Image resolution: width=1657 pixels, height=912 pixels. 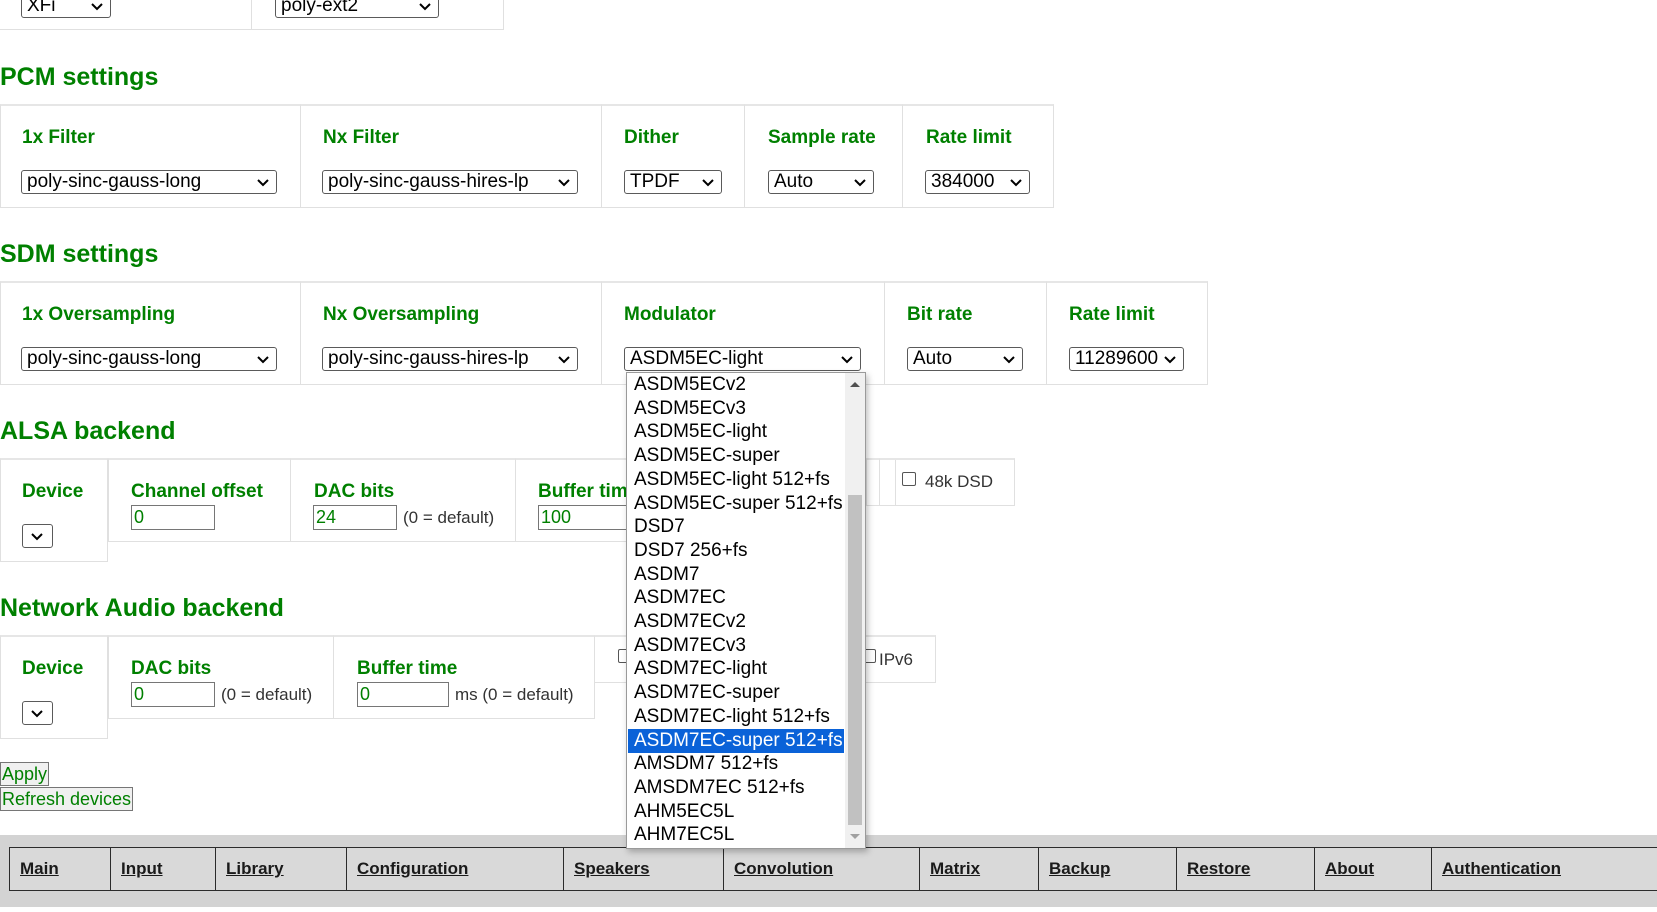 What do you see at coordinates (736, 527) in the screenshot?
I see `modulator-option: DSD7` at bounding box center [736, 527].